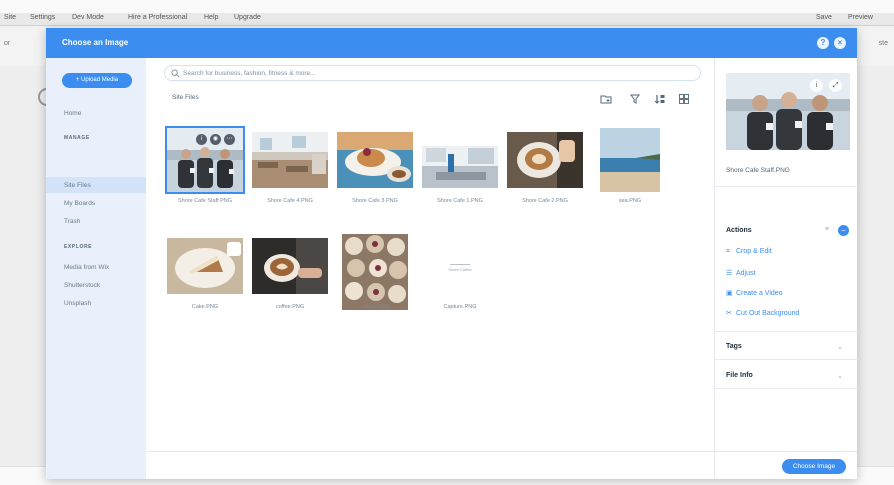  What do you see at coordinates (788, 111) in the screenshot?
I see `preview-image: i ⤢` at bounding box center [788, 111].